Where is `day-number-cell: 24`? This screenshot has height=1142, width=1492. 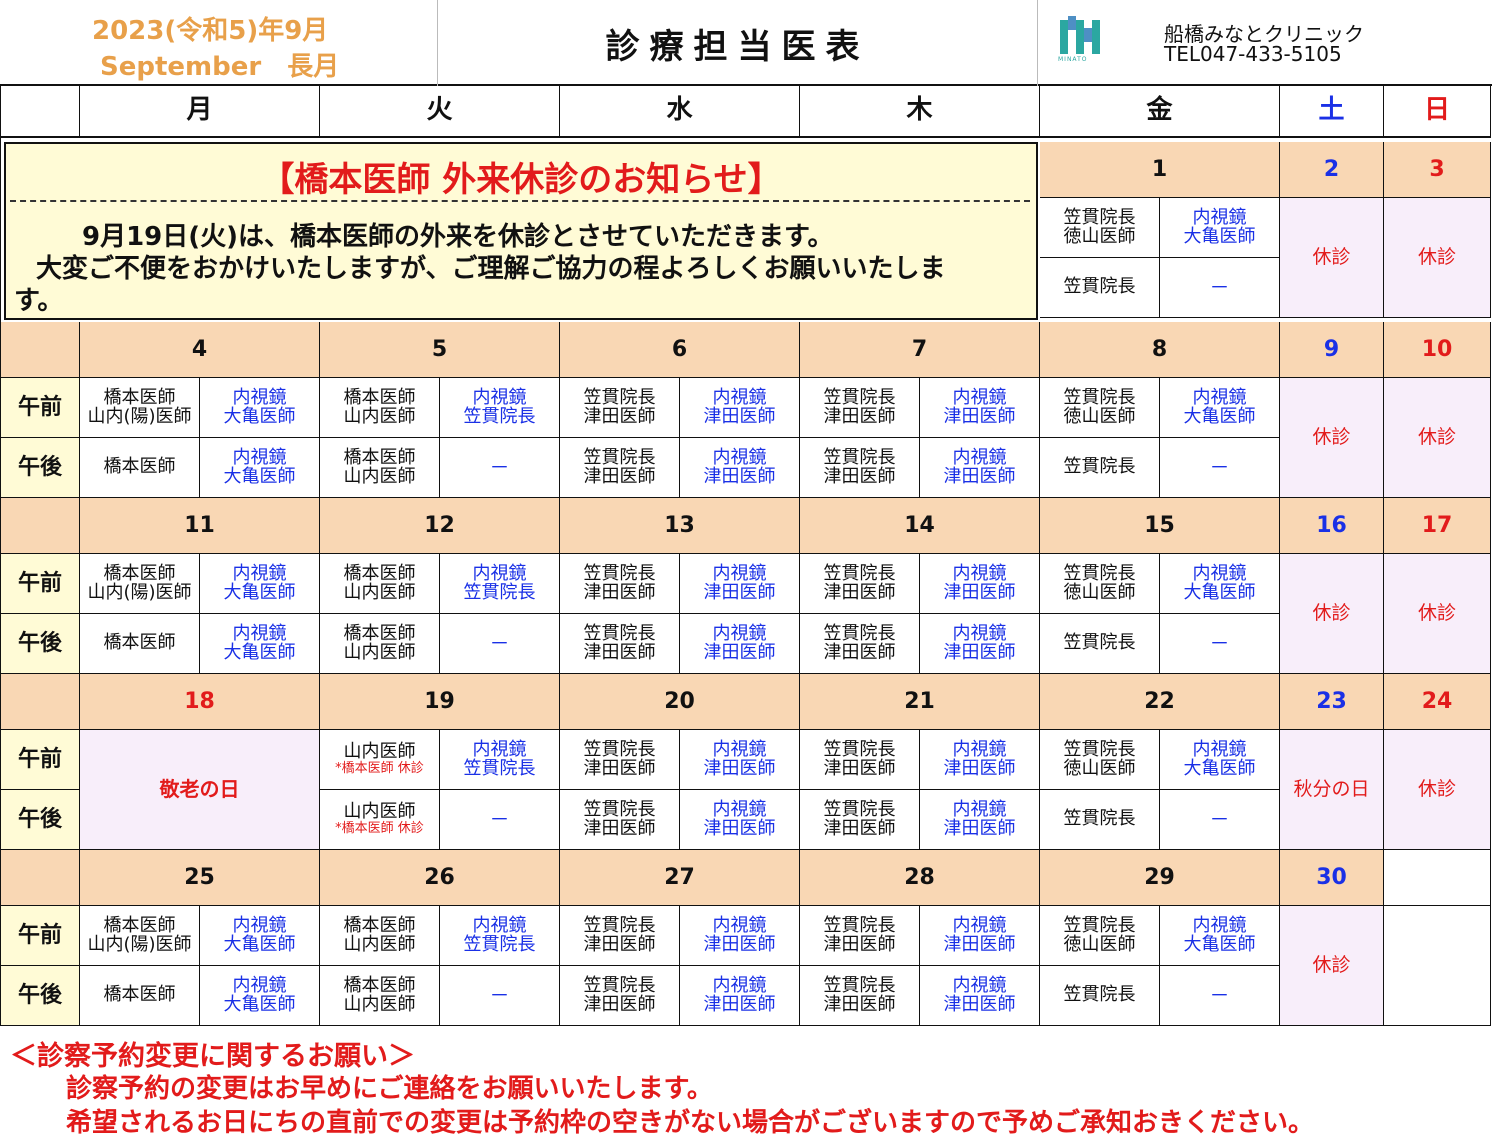
day-number-cell: 24 is located at coordinates (1437, 702).